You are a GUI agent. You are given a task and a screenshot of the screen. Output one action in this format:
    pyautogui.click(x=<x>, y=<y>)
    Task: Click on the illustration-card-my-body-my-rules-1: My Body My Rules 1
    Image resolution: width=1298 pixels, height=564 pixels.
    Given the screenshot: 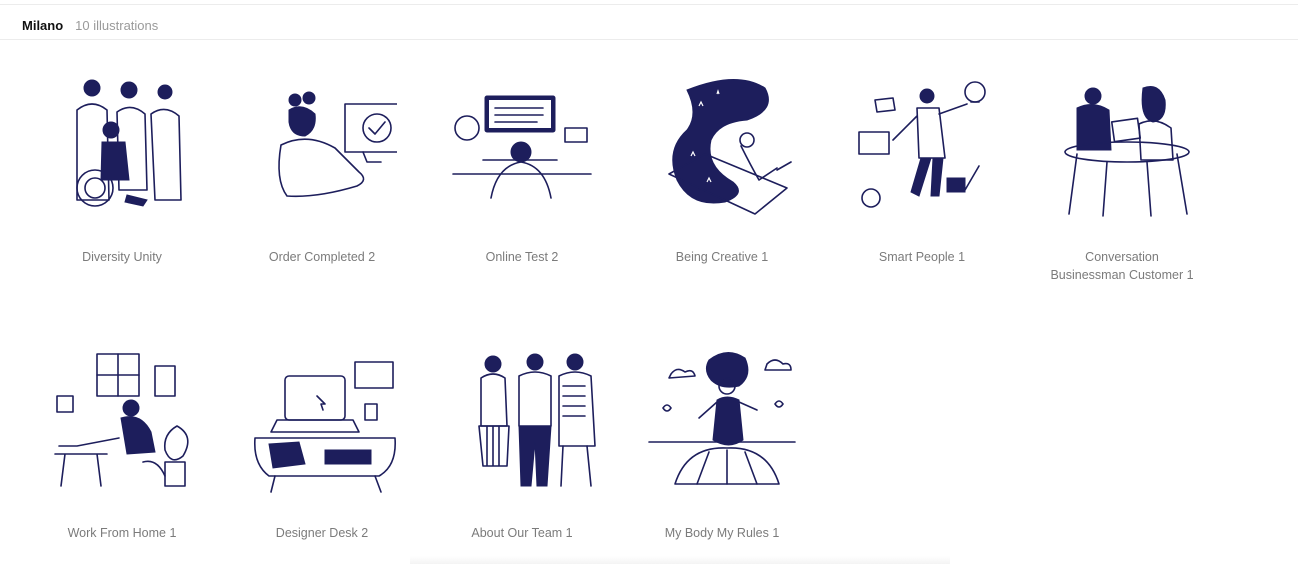 What is the action you would take?
    pyautogui.click(x=722, y=443)
    